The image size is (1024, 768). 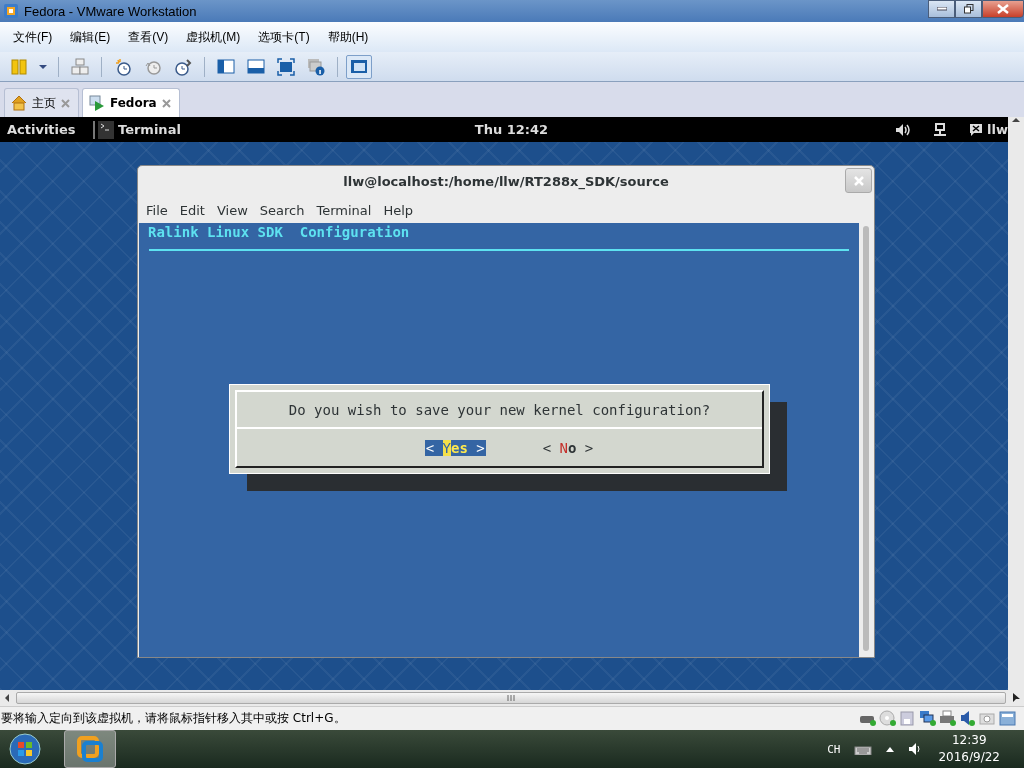 What do you see at coordinates (344, 210) in the screenshot?
I see `menu-item: Terminal` at bounding box center [344, 210].